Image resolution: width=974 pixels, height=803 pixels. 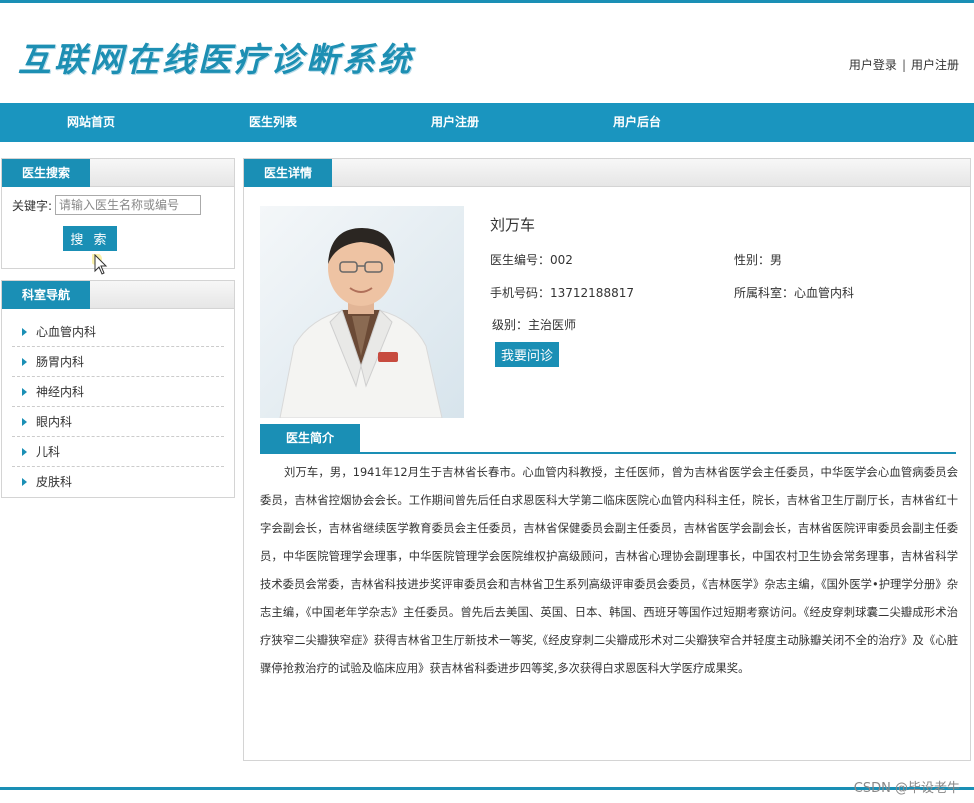 I want to click on nav-doctor-list: 医生列表, so click(x=273, y=122).